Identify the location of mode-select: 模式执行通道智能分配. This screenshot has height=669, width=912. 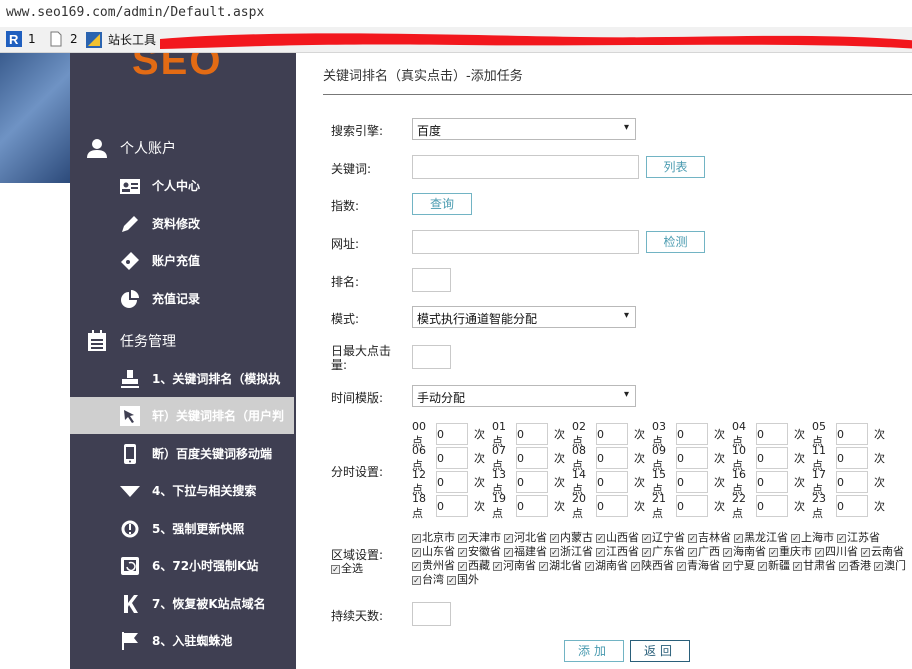
(524, 317).